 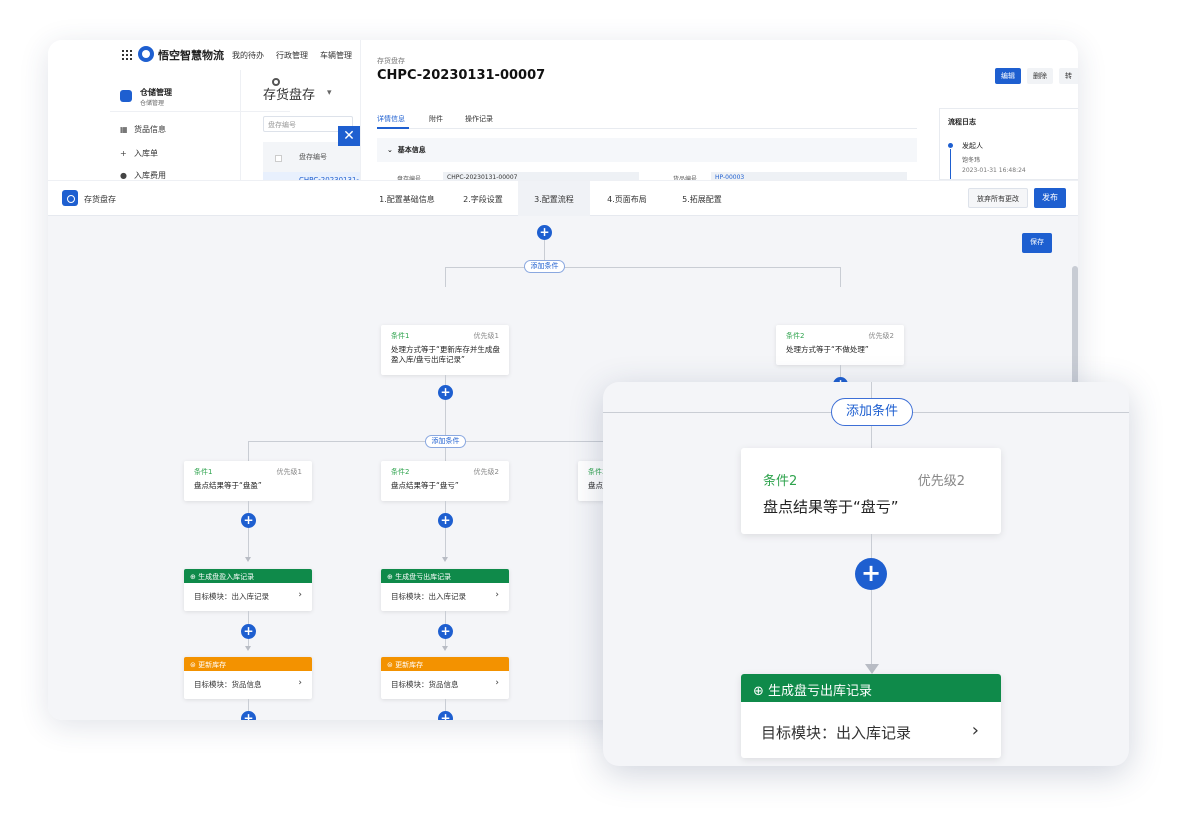 What do you see at coordinates (391, 119) in the screenshot?
I see `tab-details: 详情信息` at bounding box center [391, 119].